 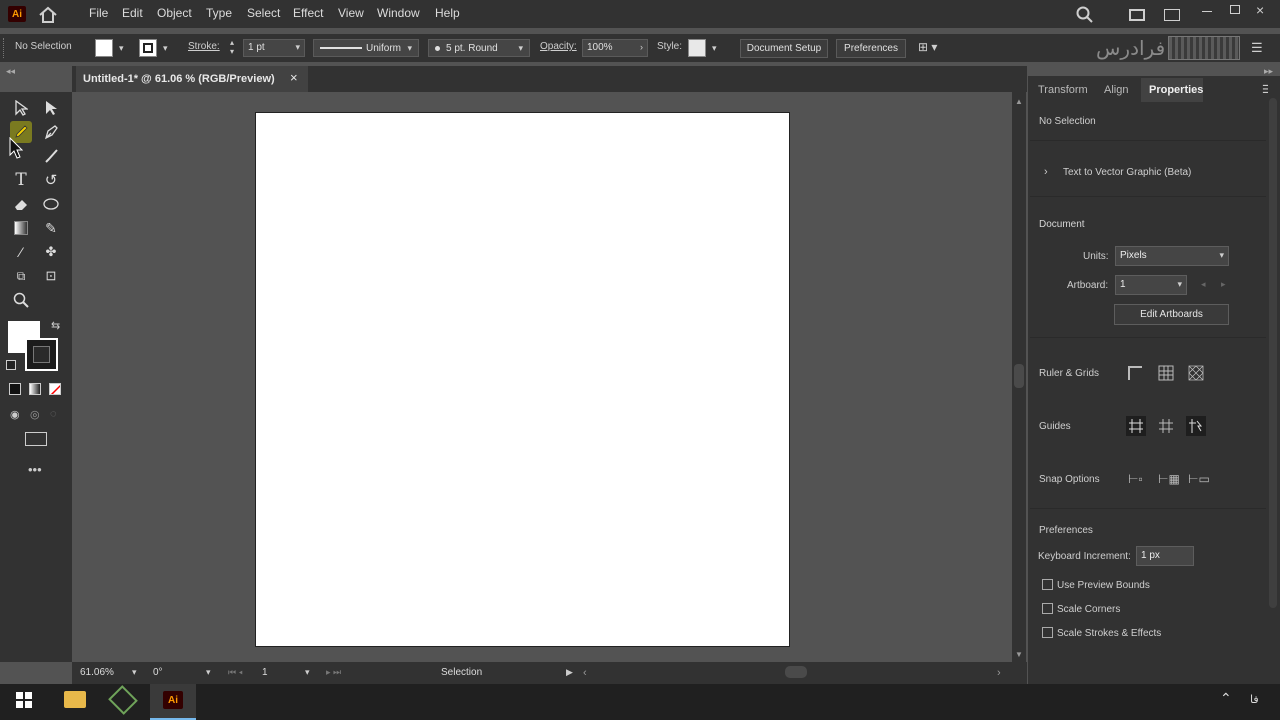 I want to click on search-icon, so click(x=1085, y=16).